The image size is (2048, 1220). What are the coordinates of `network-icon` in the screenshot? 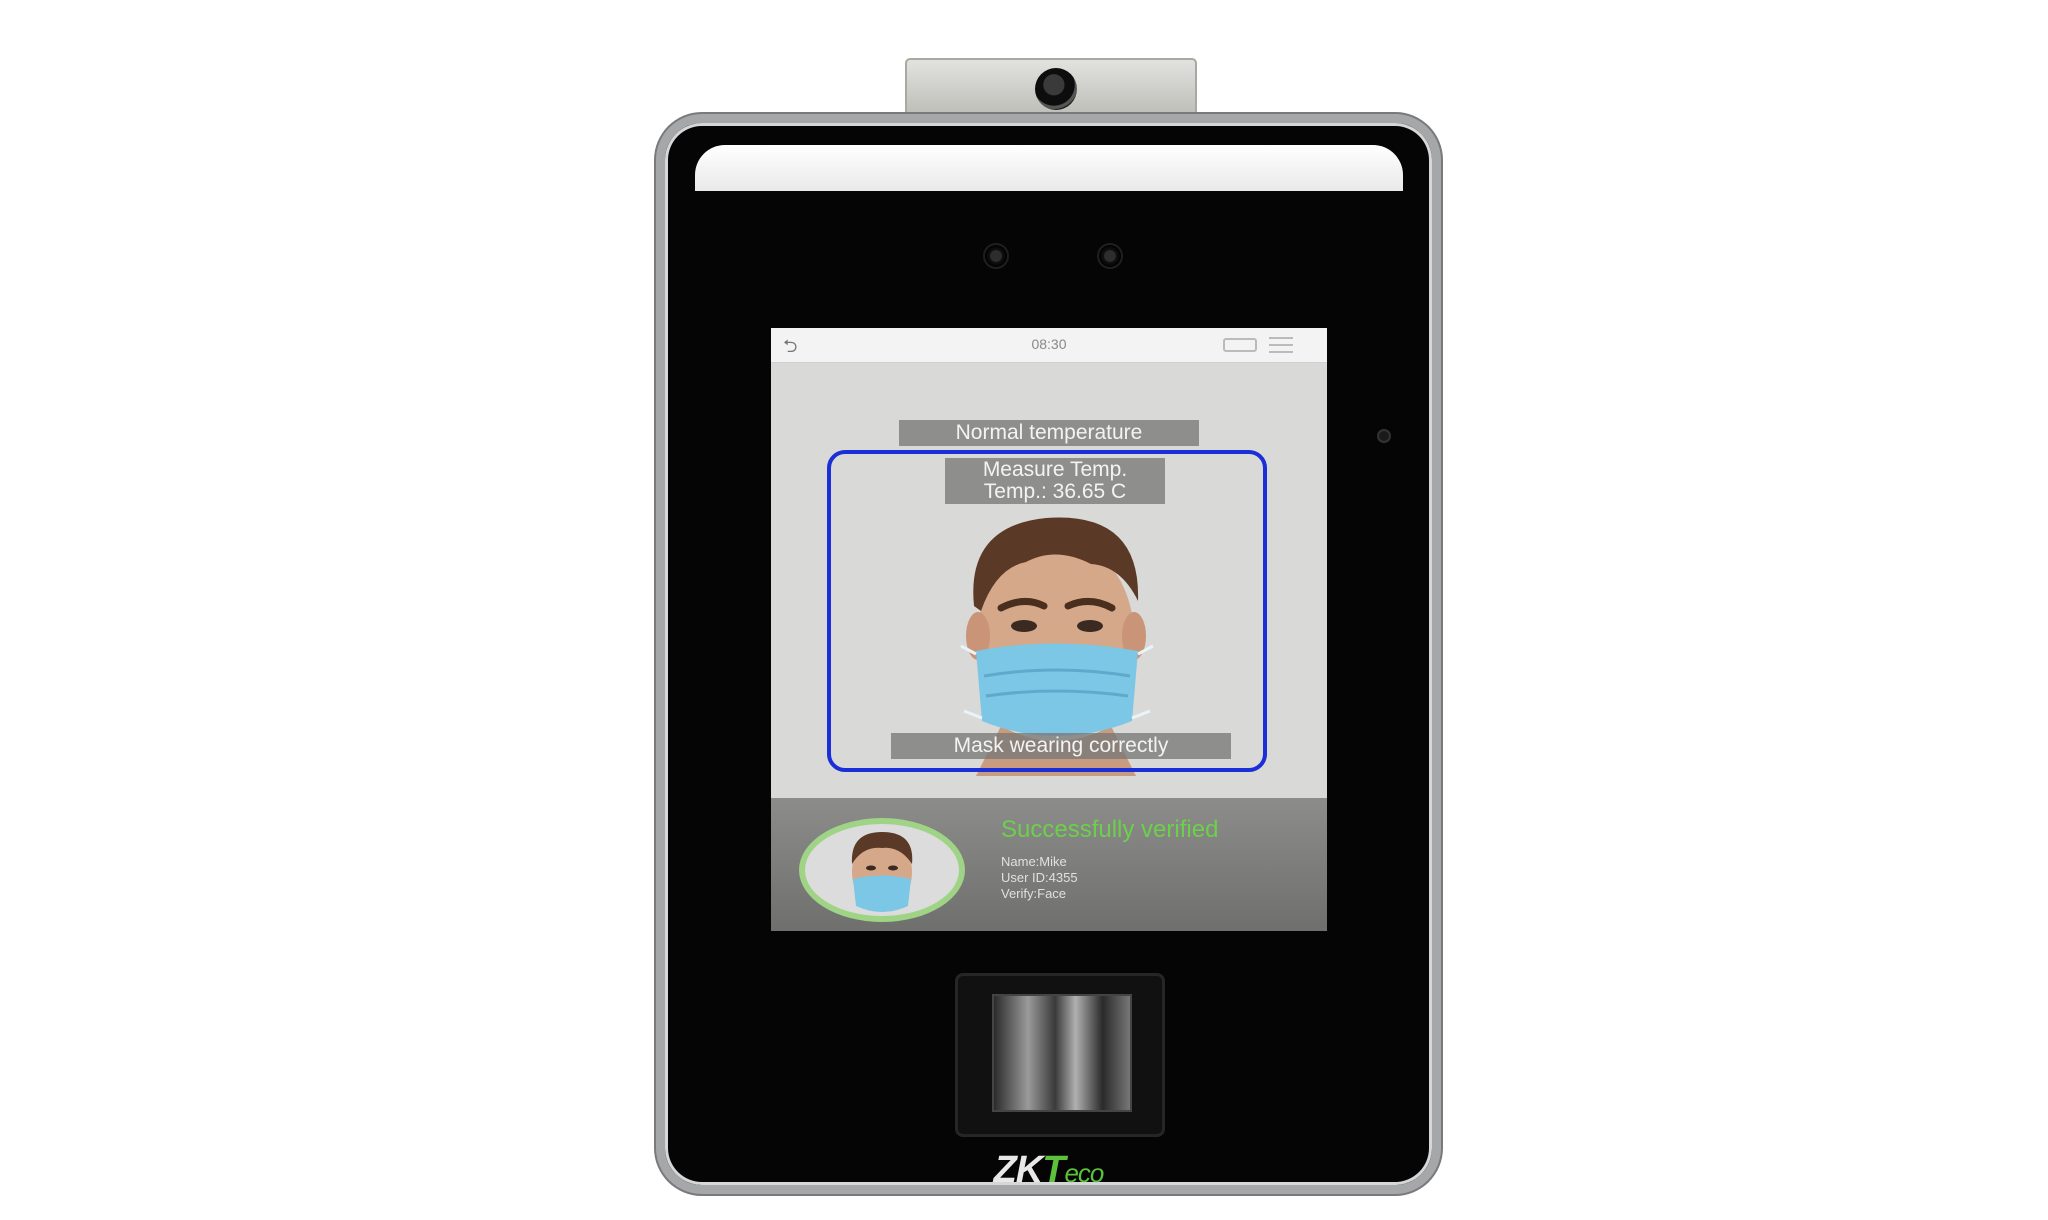 It's located at (1240, 345).